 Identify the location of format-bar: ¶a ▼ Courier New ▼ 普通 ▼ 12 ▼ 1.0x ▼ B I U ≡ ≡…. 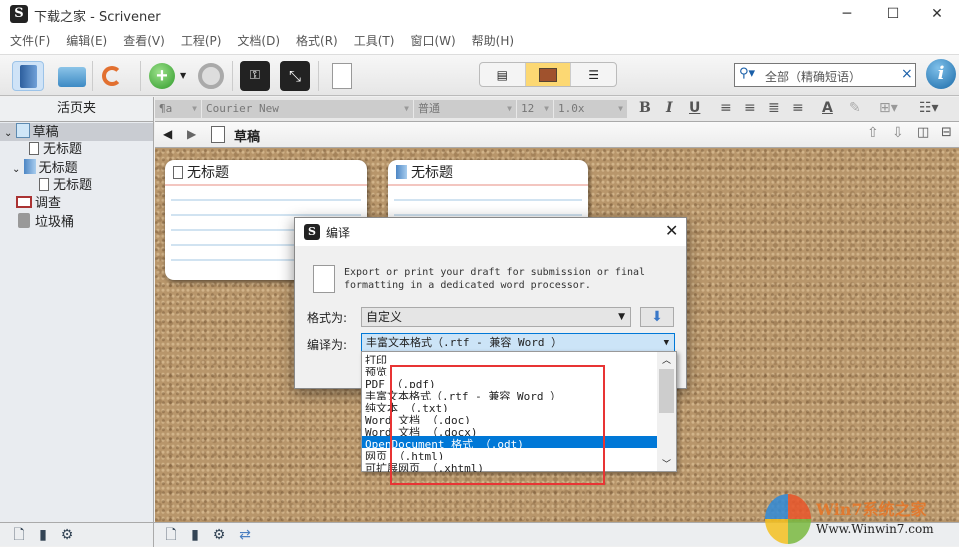
(557, 109).